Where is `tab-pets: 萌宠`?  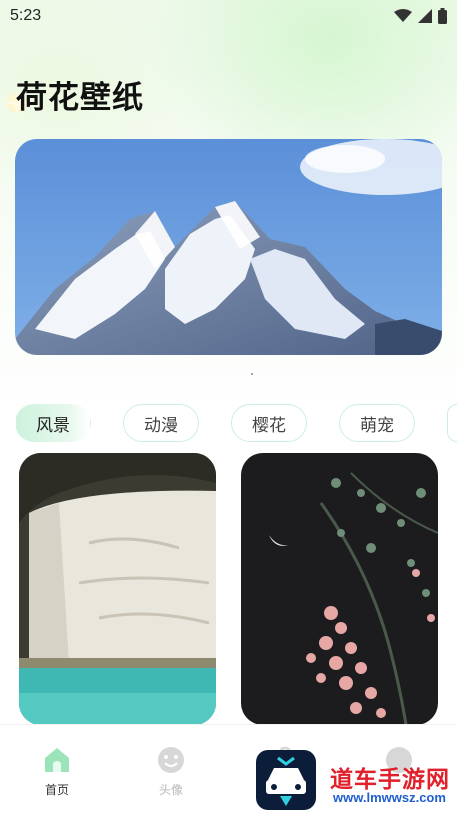
tab-pets: 萌宠 is located at coordinates (377, 423).